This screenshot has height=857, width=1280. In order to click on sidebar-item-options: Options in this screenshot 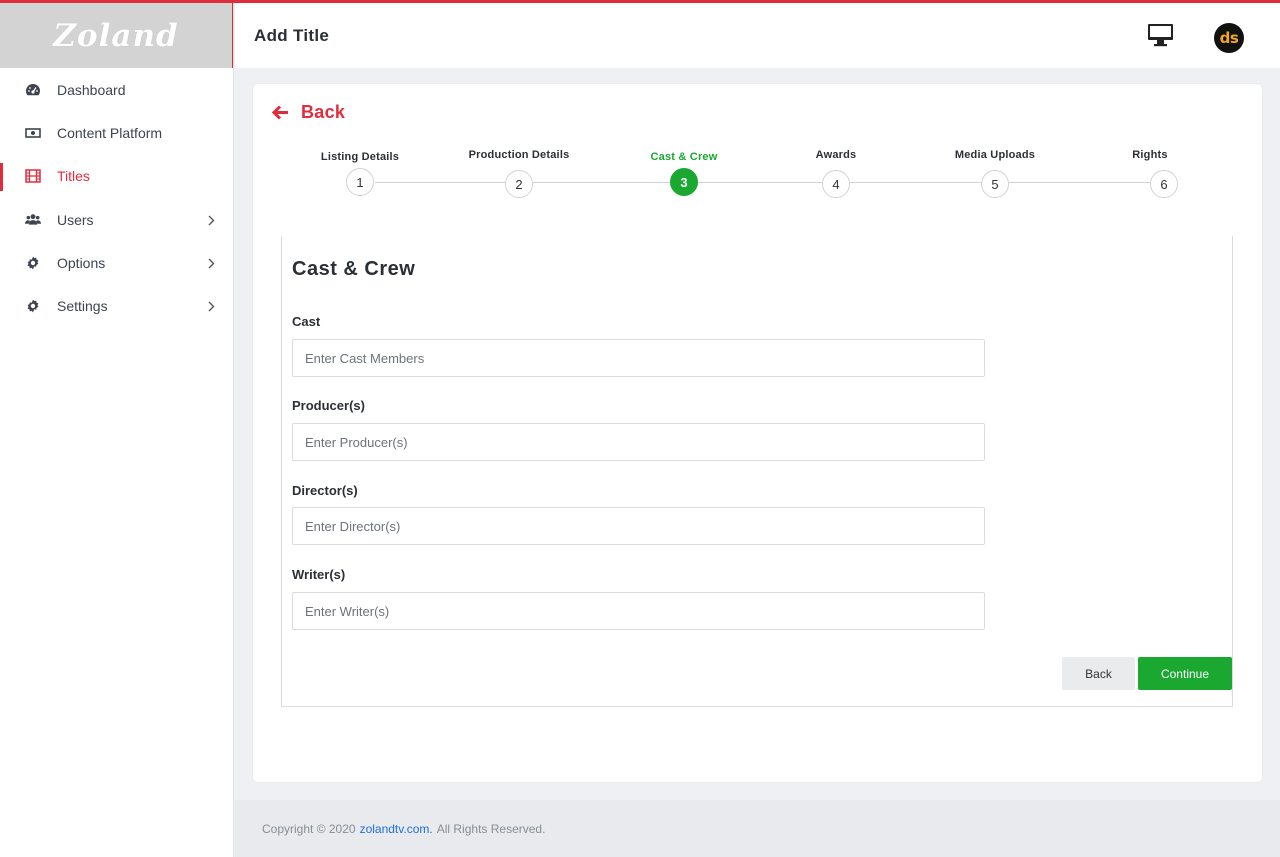, I will do `click(116, 262)`.